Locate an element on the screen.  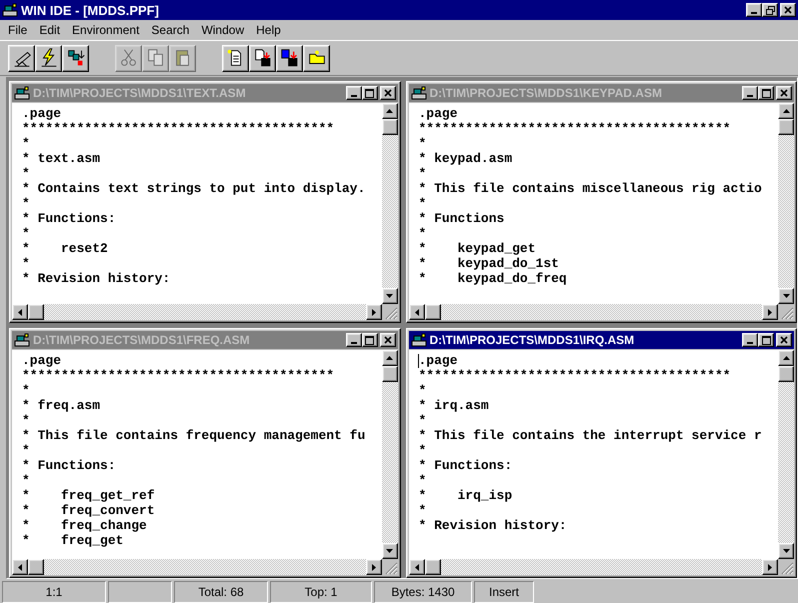
menu-item: File is located at coordinates (18, 30).